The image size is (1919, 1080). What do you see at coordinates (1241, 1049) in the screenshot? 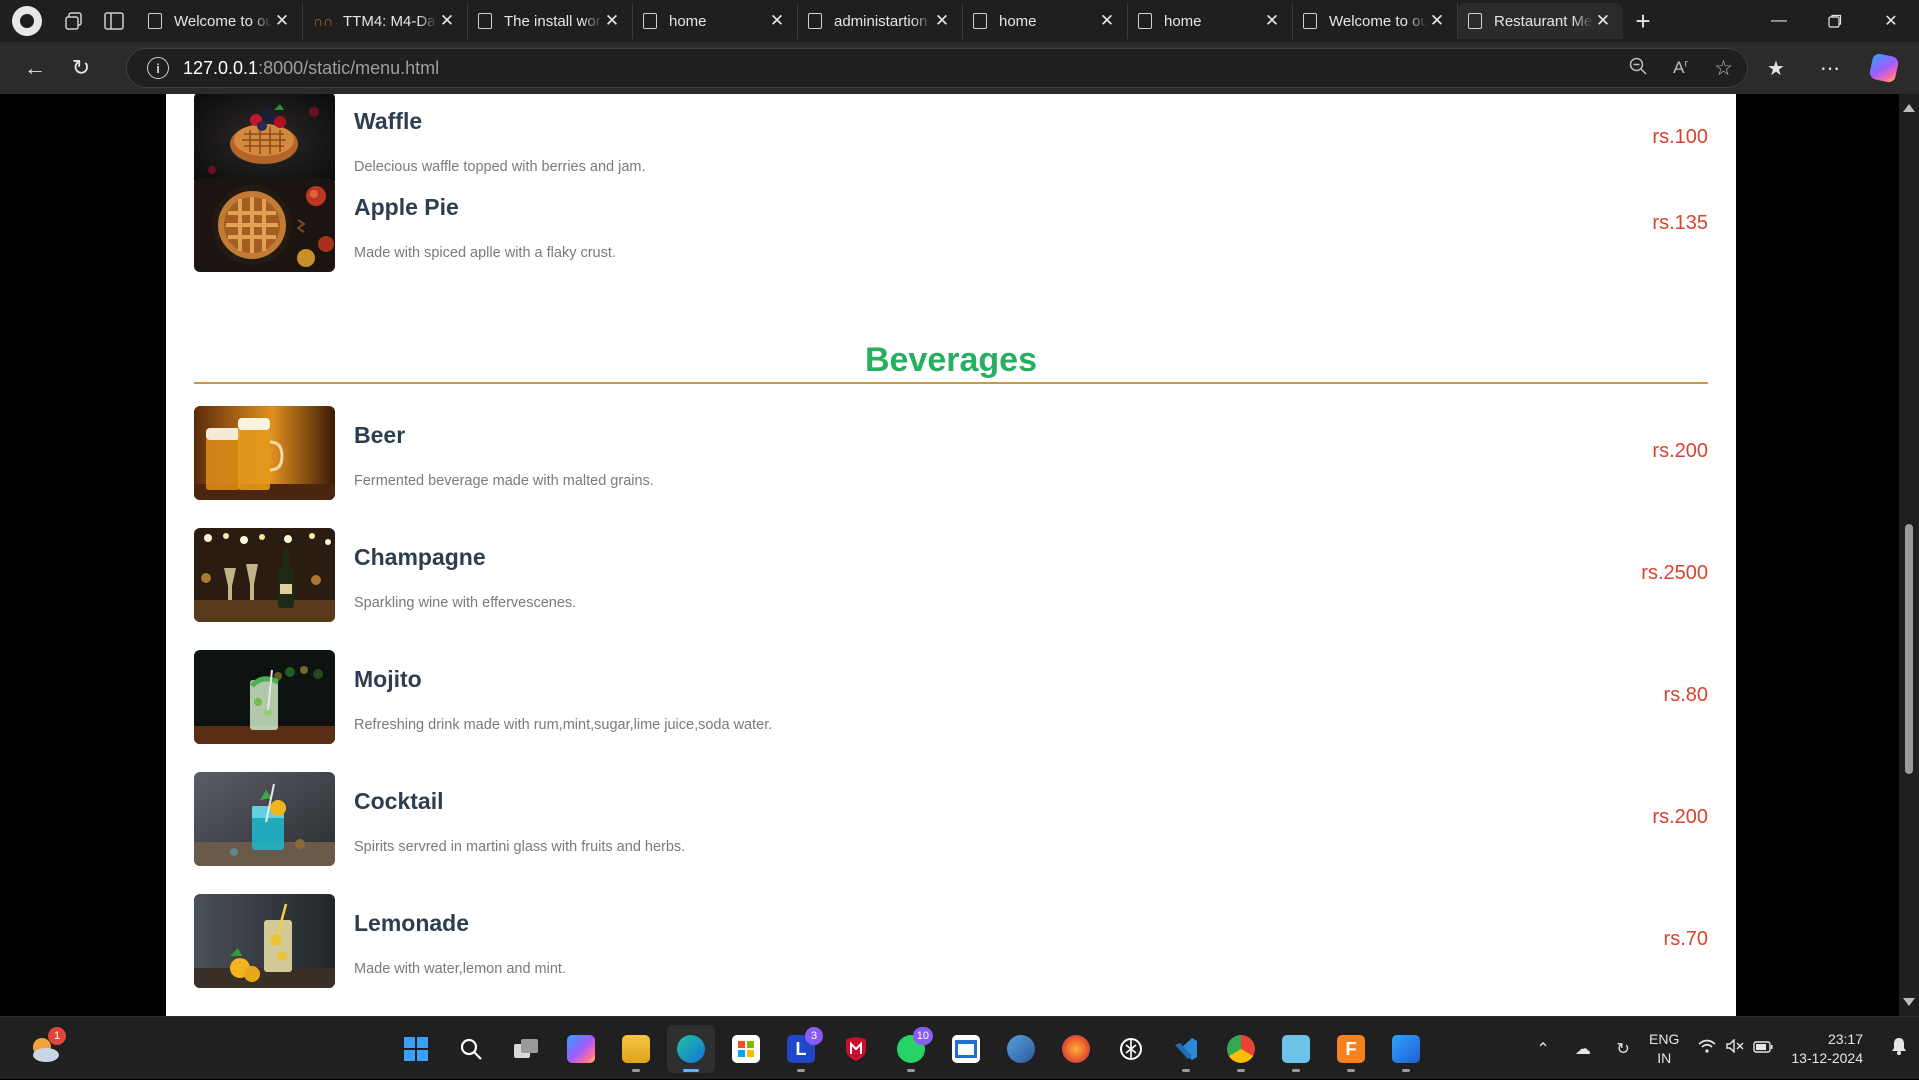
I see `chrome-app` at bounding box center [1241, 1049].